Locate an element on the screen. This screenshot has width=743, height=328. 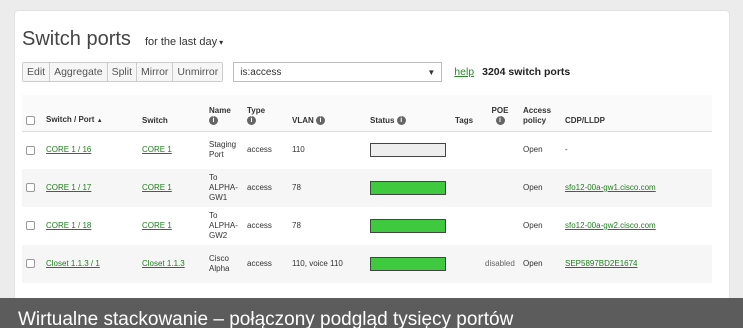
col-poe-label: POE is located at coordinates (500, 110).